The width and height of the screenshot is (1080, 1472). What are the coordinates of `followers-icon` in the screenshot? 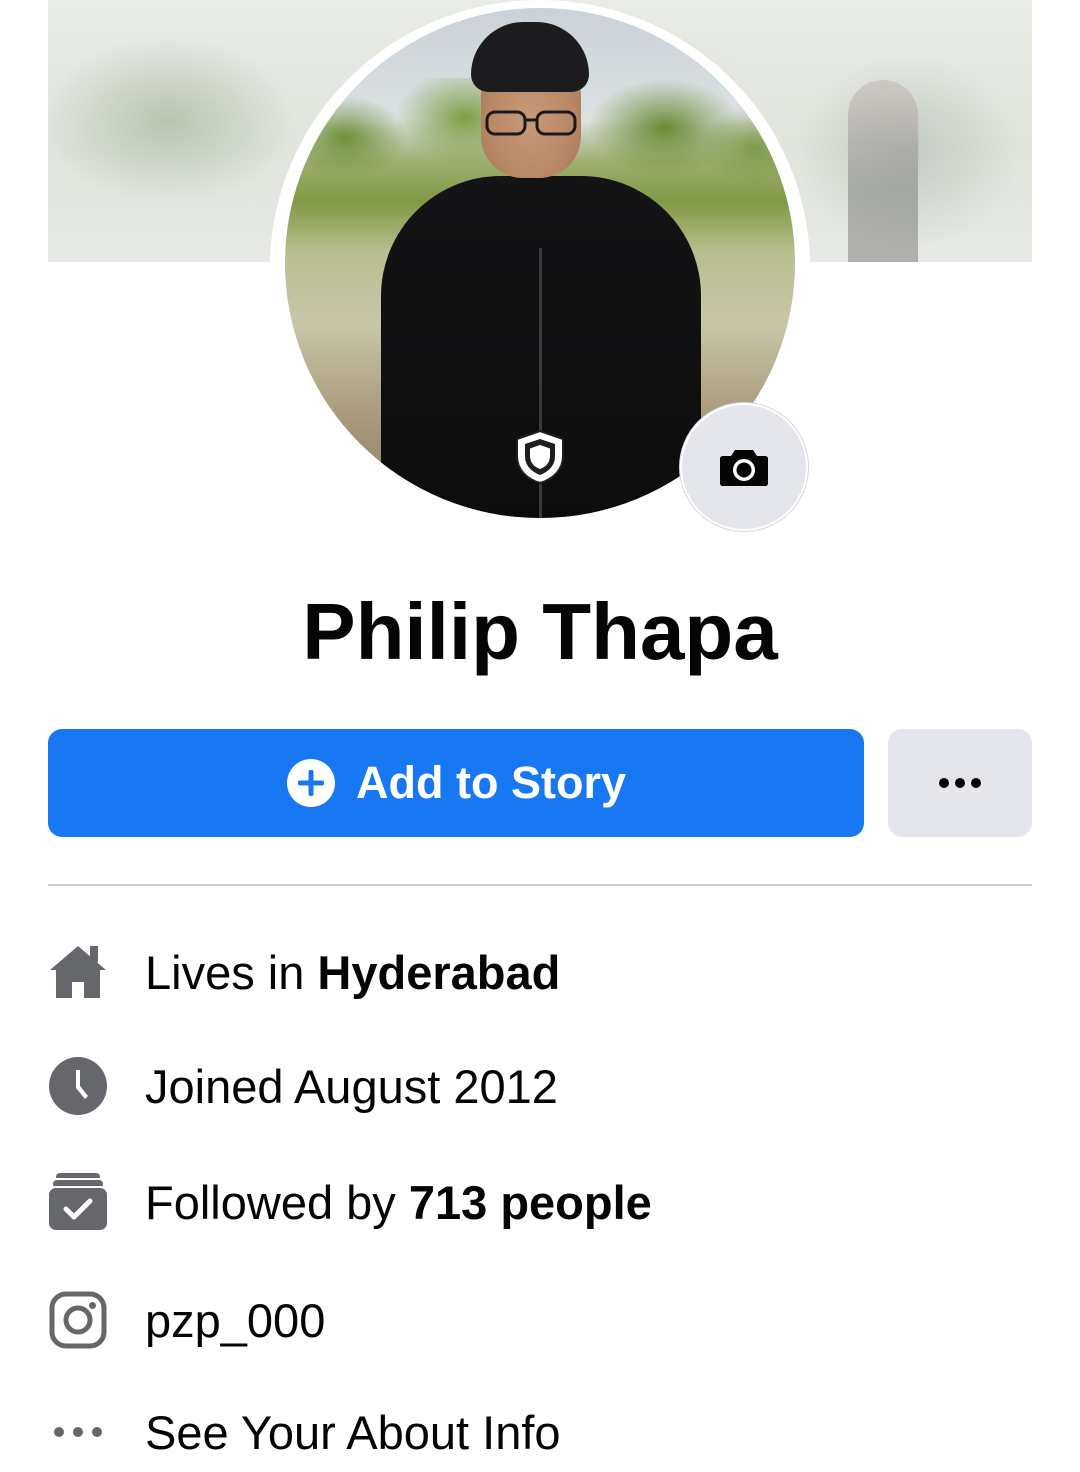 It's located at (78, 1202).